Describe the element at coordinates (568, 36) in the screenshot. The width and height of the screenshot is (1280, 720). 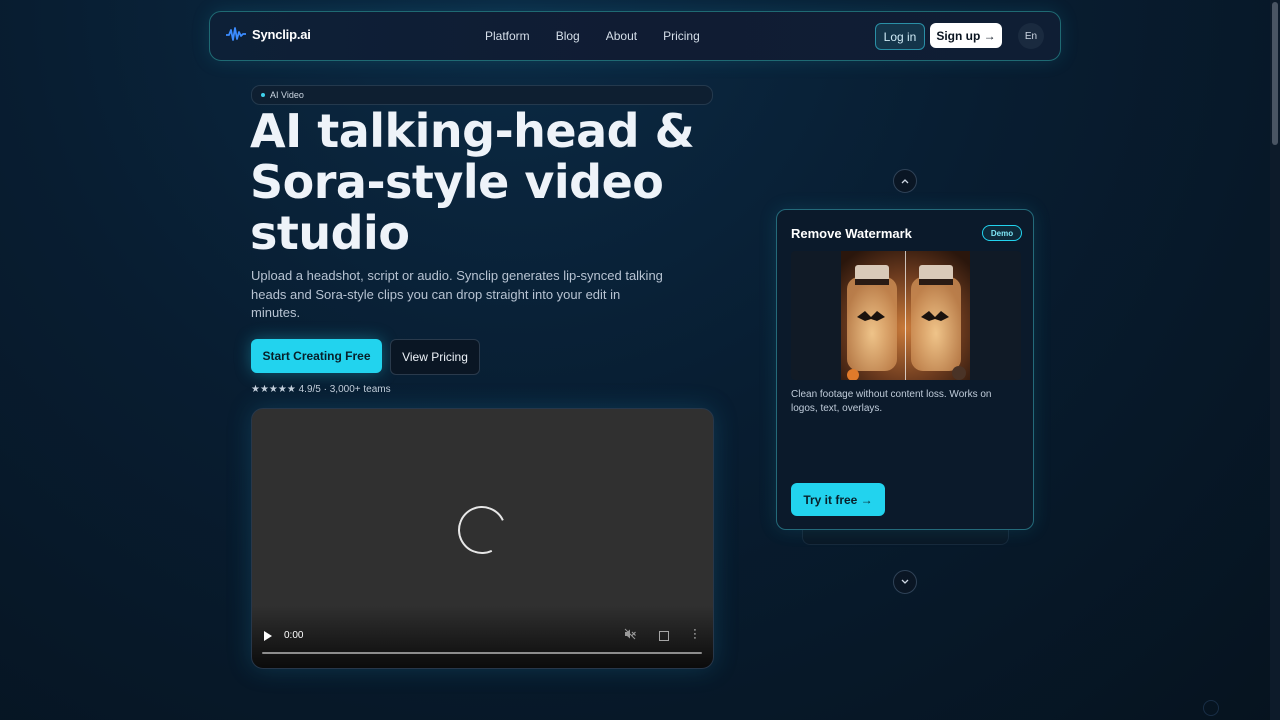
I see `nav-link-blog: Blog` at that location.